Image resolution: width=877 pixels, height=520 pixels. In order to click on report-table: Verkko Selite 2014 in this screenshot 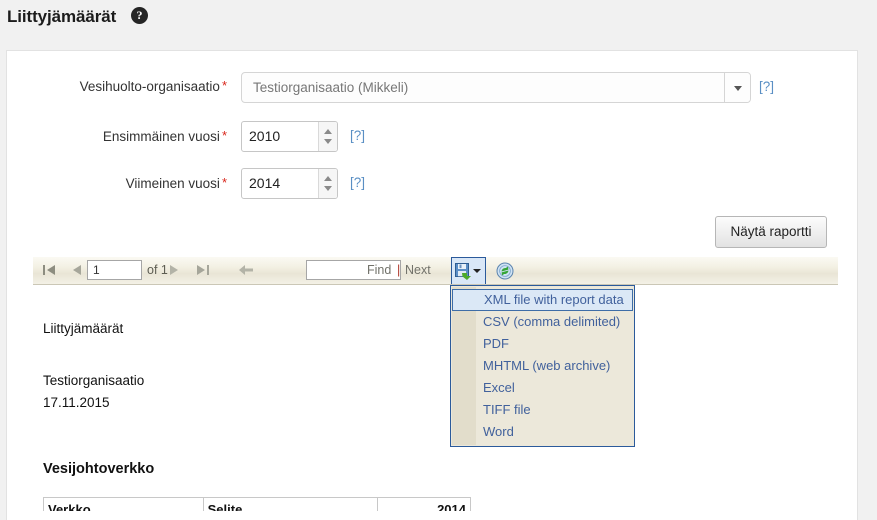, I will do `click(257, 504)`.